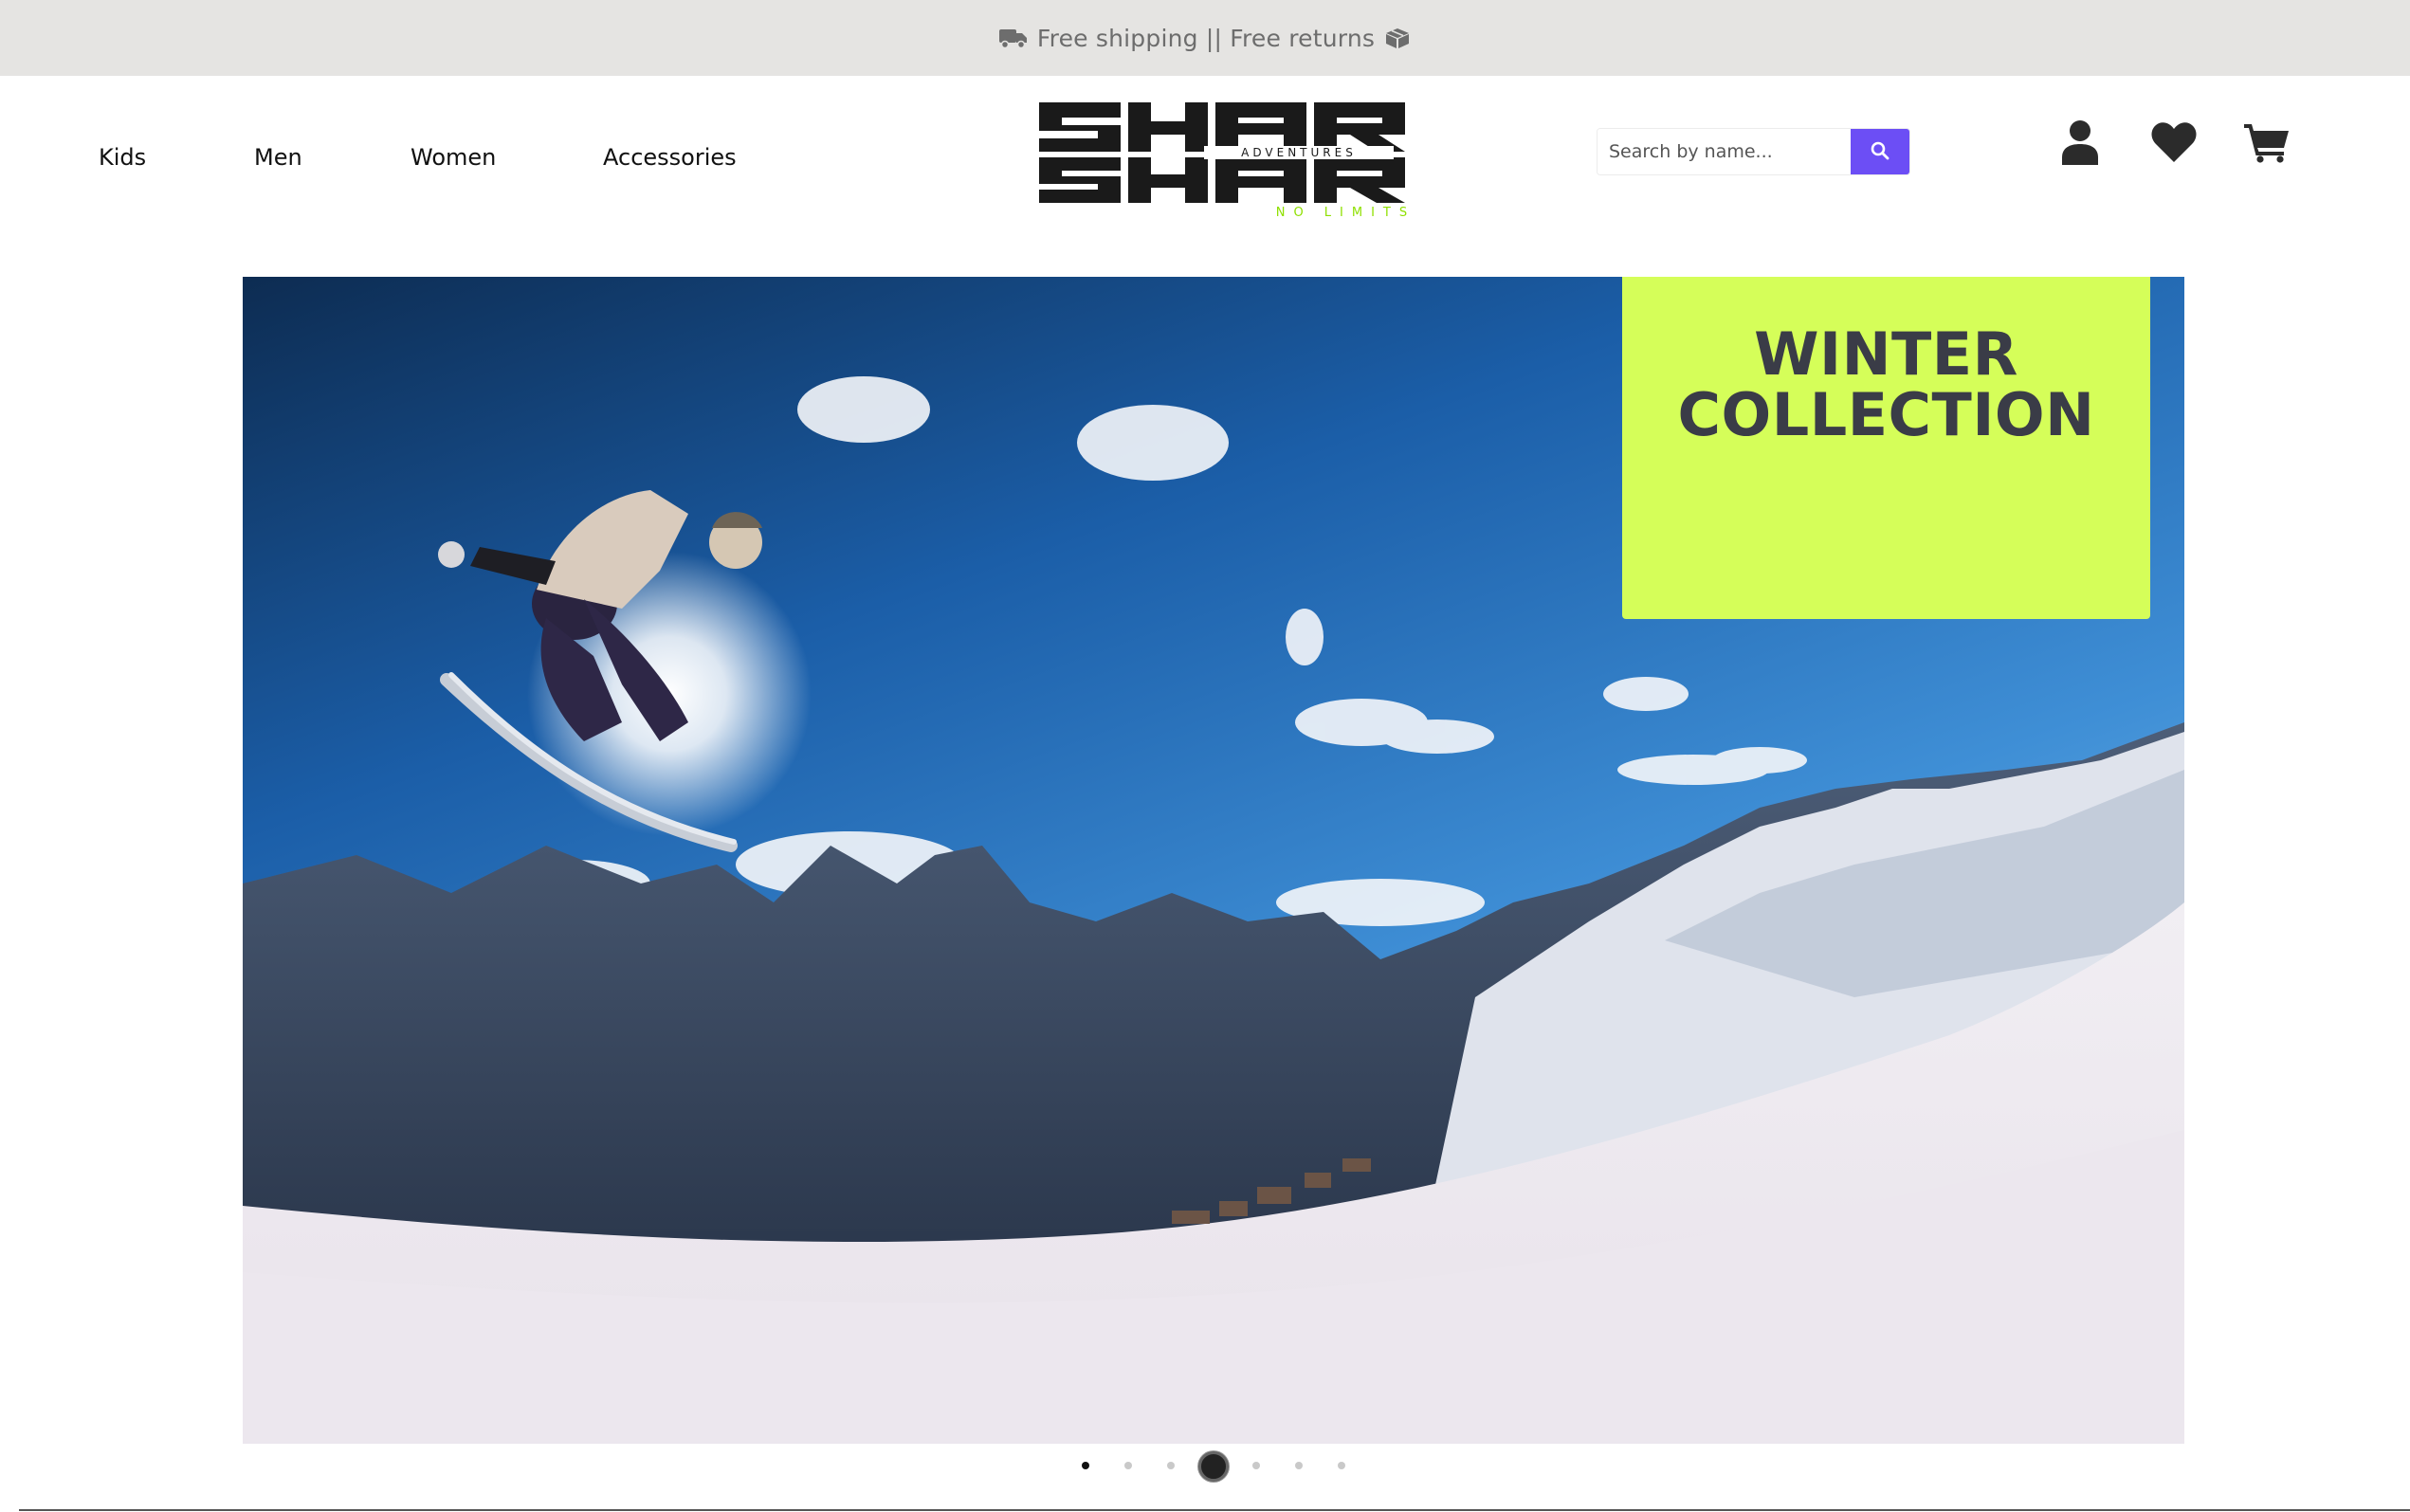 This screenshot has height=1512, width=2410. I want to click on account-button, so click(2080, 145).